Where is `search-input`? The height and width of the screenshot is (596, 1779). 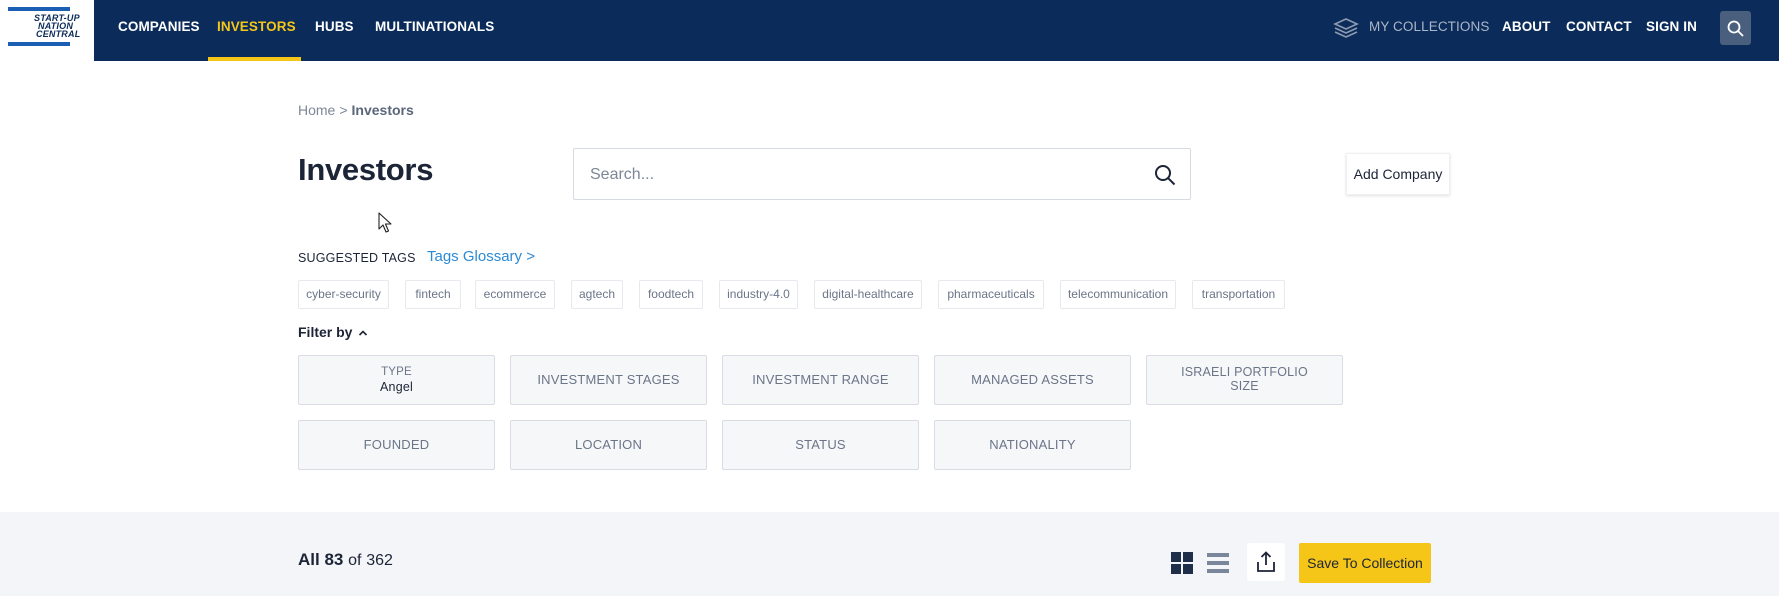
search-input is located at coordinates (860, 175).